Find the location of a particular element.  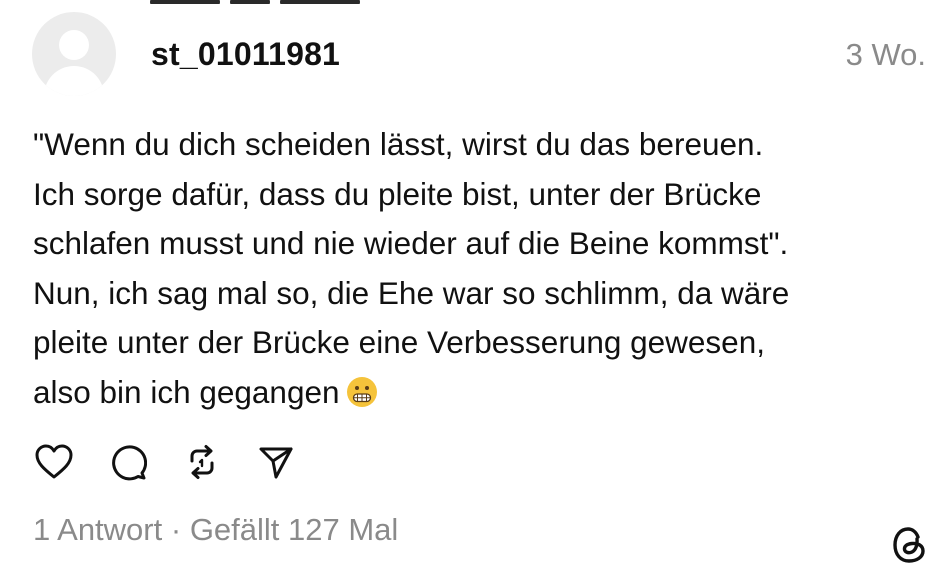

heart-icon is located at coordinates (54, 464).